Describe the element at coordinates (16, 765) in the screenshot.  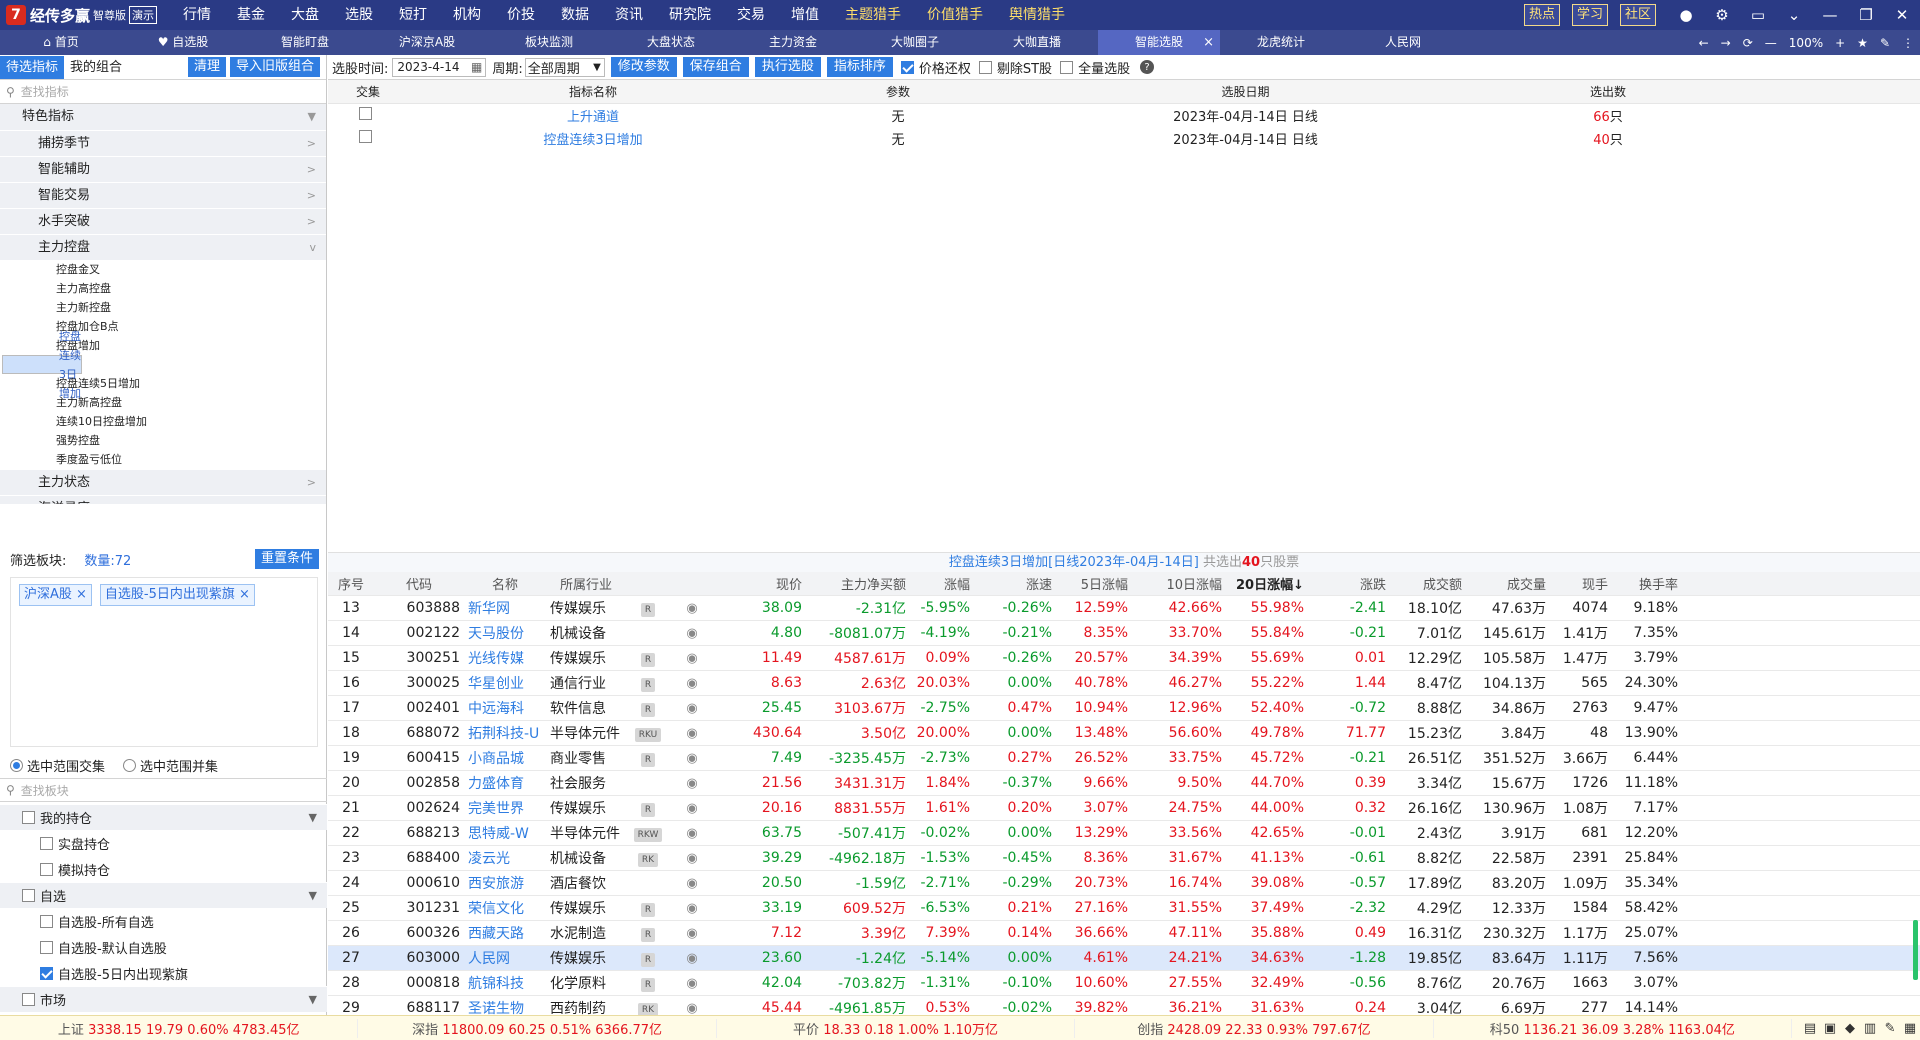
I see `radio-intersection` at that location.